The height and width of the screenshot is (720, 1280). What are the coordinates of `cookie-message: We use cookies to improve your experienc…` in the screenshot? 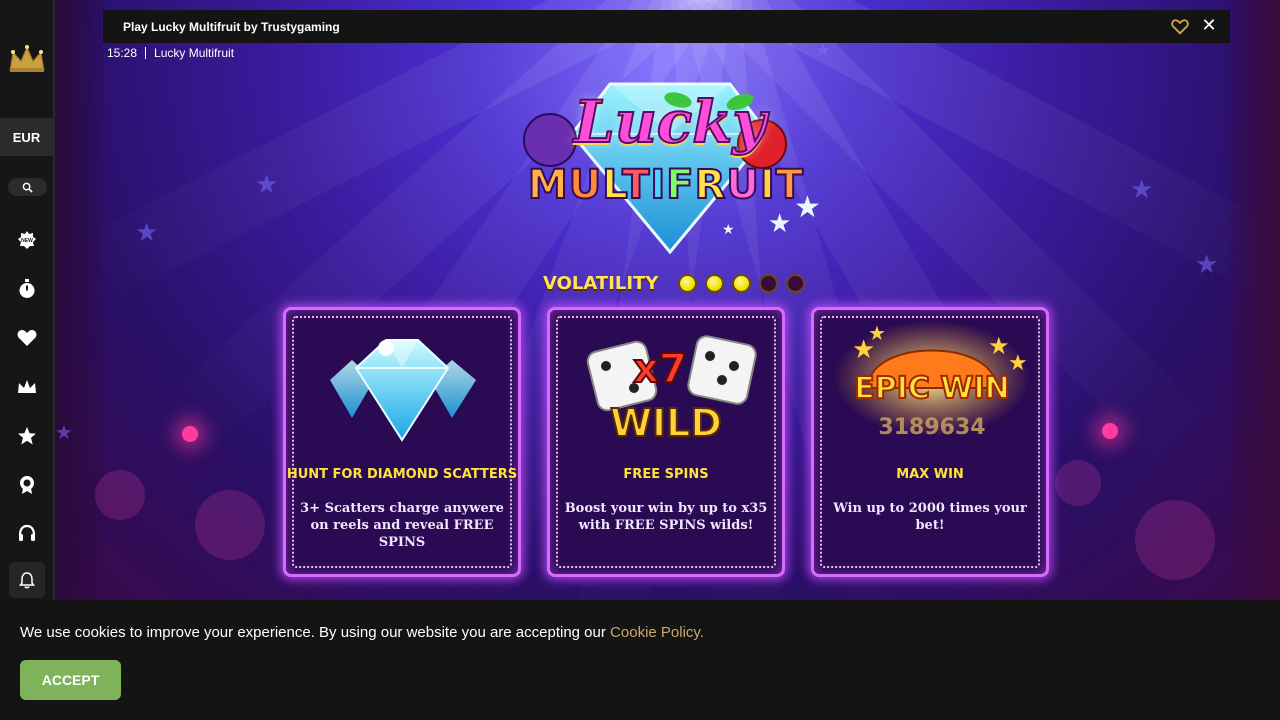 It's located at (362, 632).